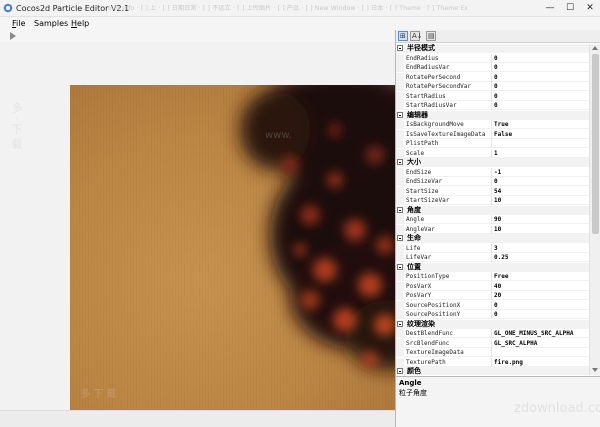 Image resolution: width=600 pixels, height=427 pixels. I want to click on description-text: 粒子角度, so click(413, 393).